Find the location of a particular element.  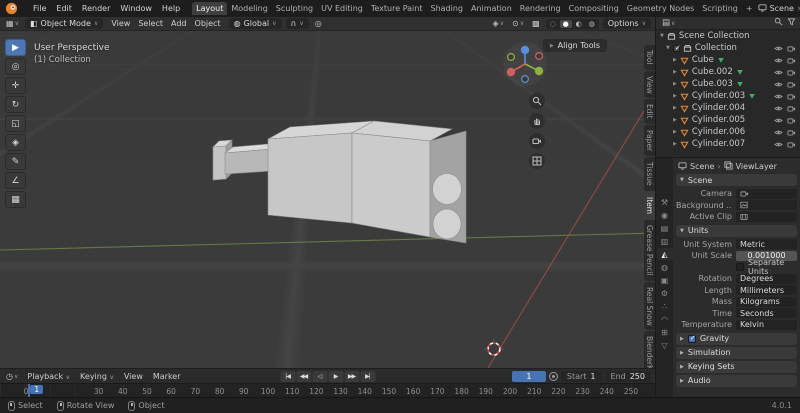

physics-tab: ◠ is located at coordinates (665, 319).